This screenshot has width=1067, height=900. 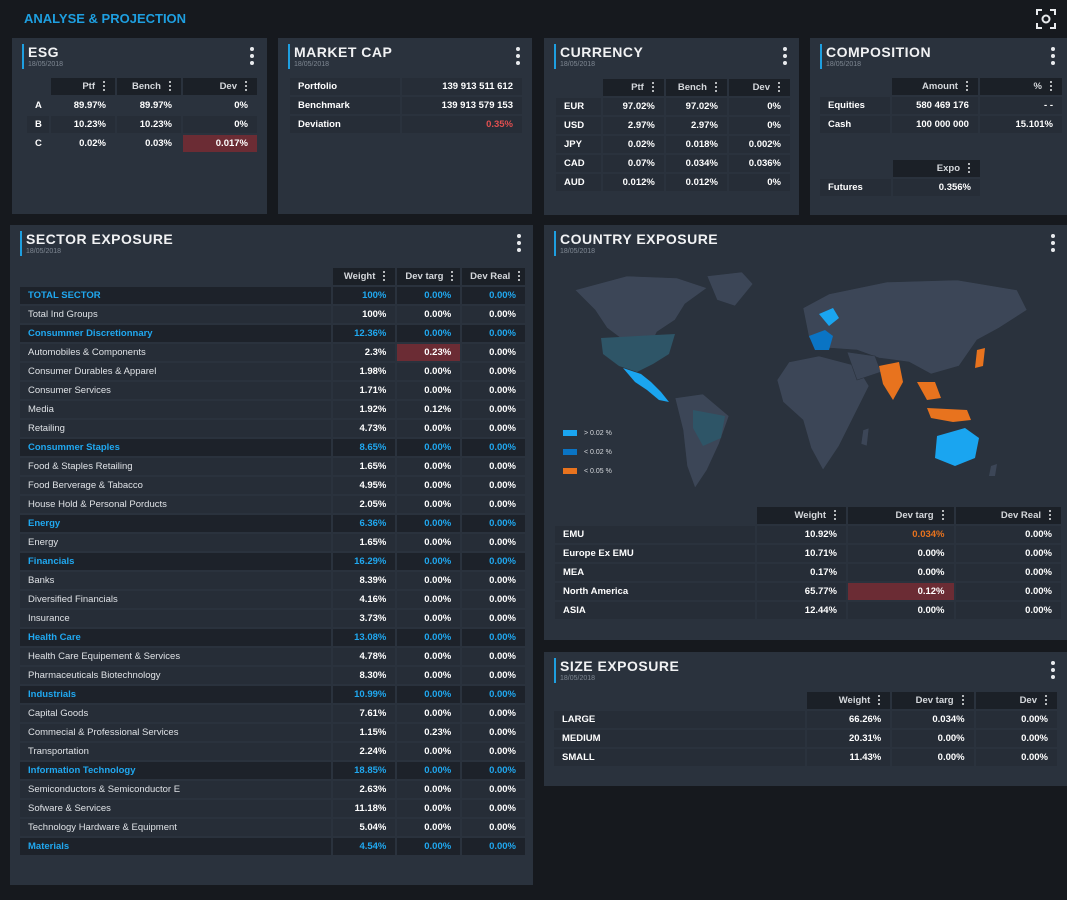 I want to click on panel-title: CURRENCY, so click(x=602, y=52).